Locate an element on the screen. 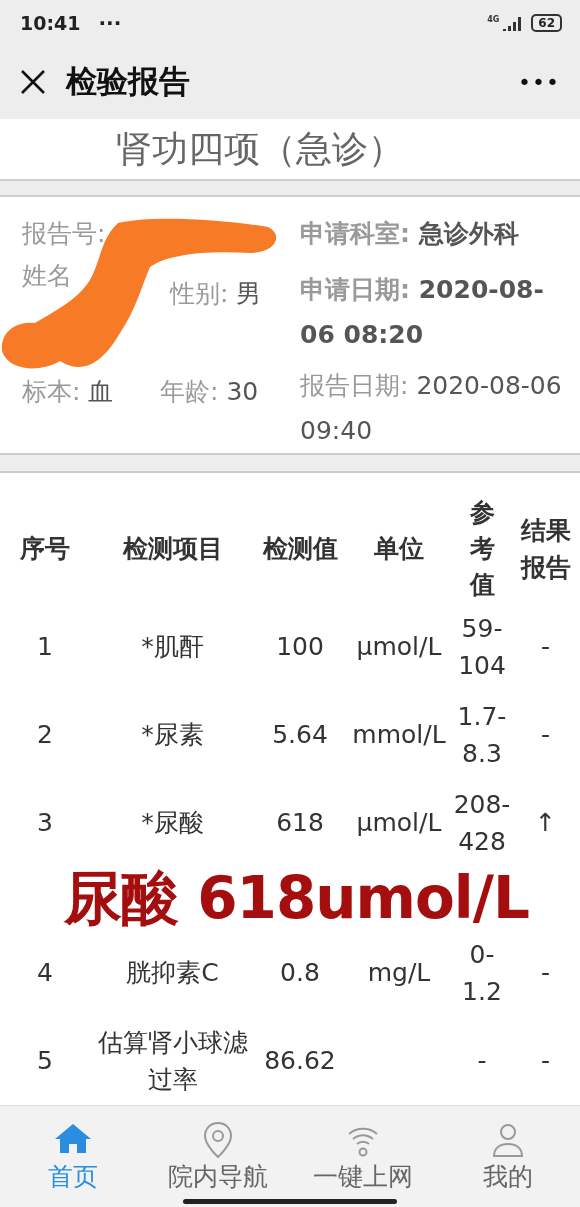  gender-field: 性别: 男 is located at coordinates (216, 293).